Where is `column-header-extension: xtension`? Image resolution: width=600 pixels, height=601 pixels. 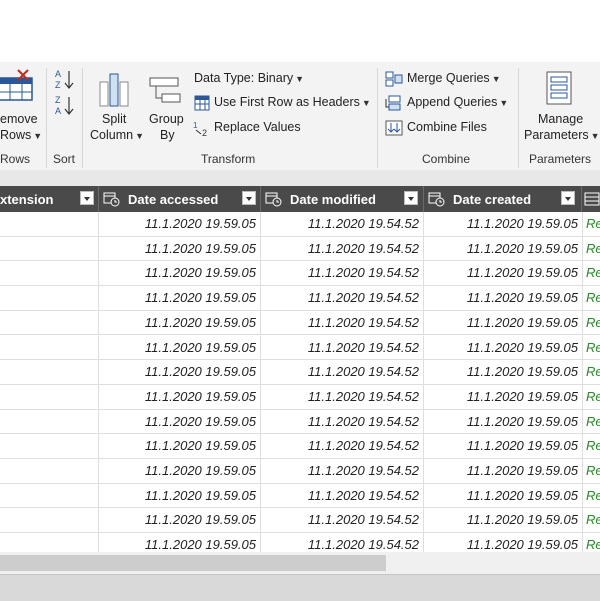
column-header-extension: xtension is located at coordinates (49, 199).